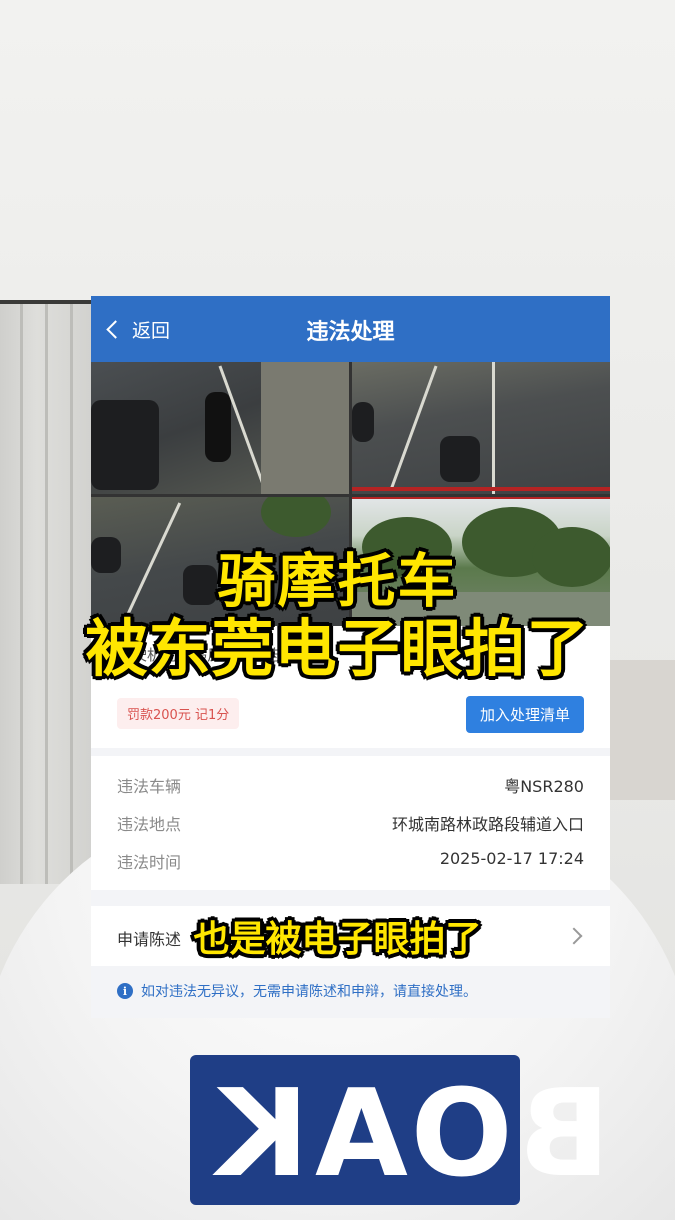 This screenshot has height=1220, width=675. Describe the element at coordinates (149, 862) in the screenshot. I see `detail-label: 违法时间` at that location.